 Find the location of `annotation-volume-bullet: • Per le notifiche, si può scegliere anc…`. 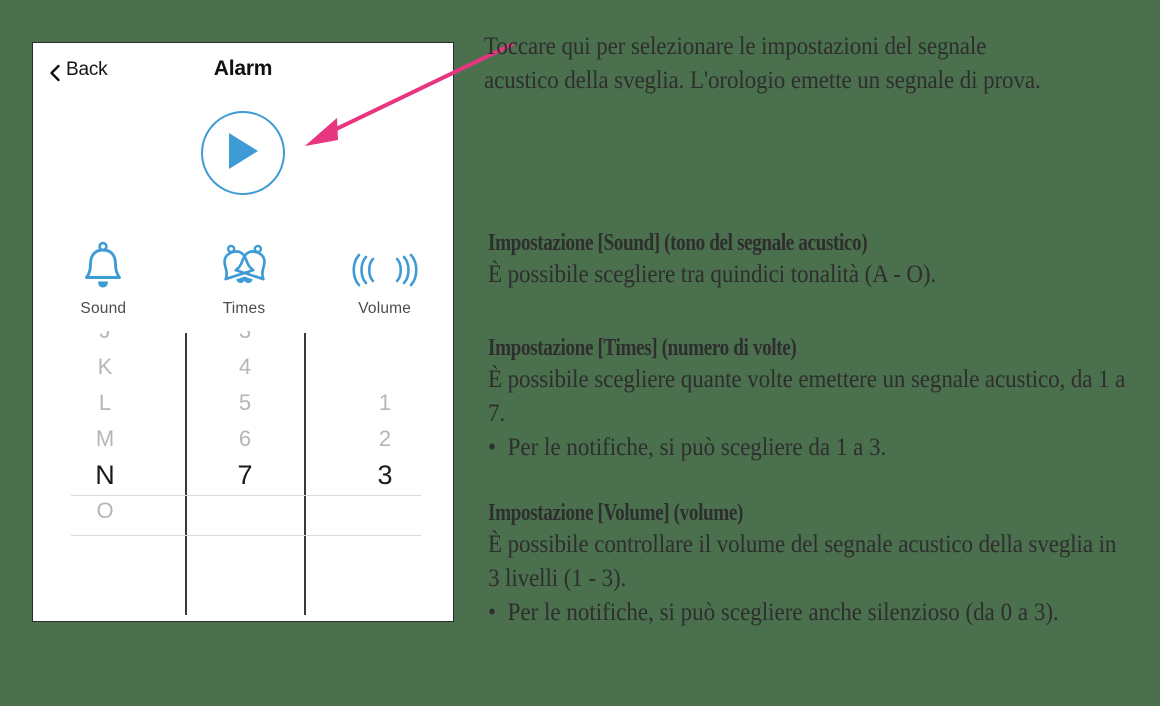

annotation-volume-bullet: • Per le notifiche, si può scegliere anc… is located at coordinates (810, 613).